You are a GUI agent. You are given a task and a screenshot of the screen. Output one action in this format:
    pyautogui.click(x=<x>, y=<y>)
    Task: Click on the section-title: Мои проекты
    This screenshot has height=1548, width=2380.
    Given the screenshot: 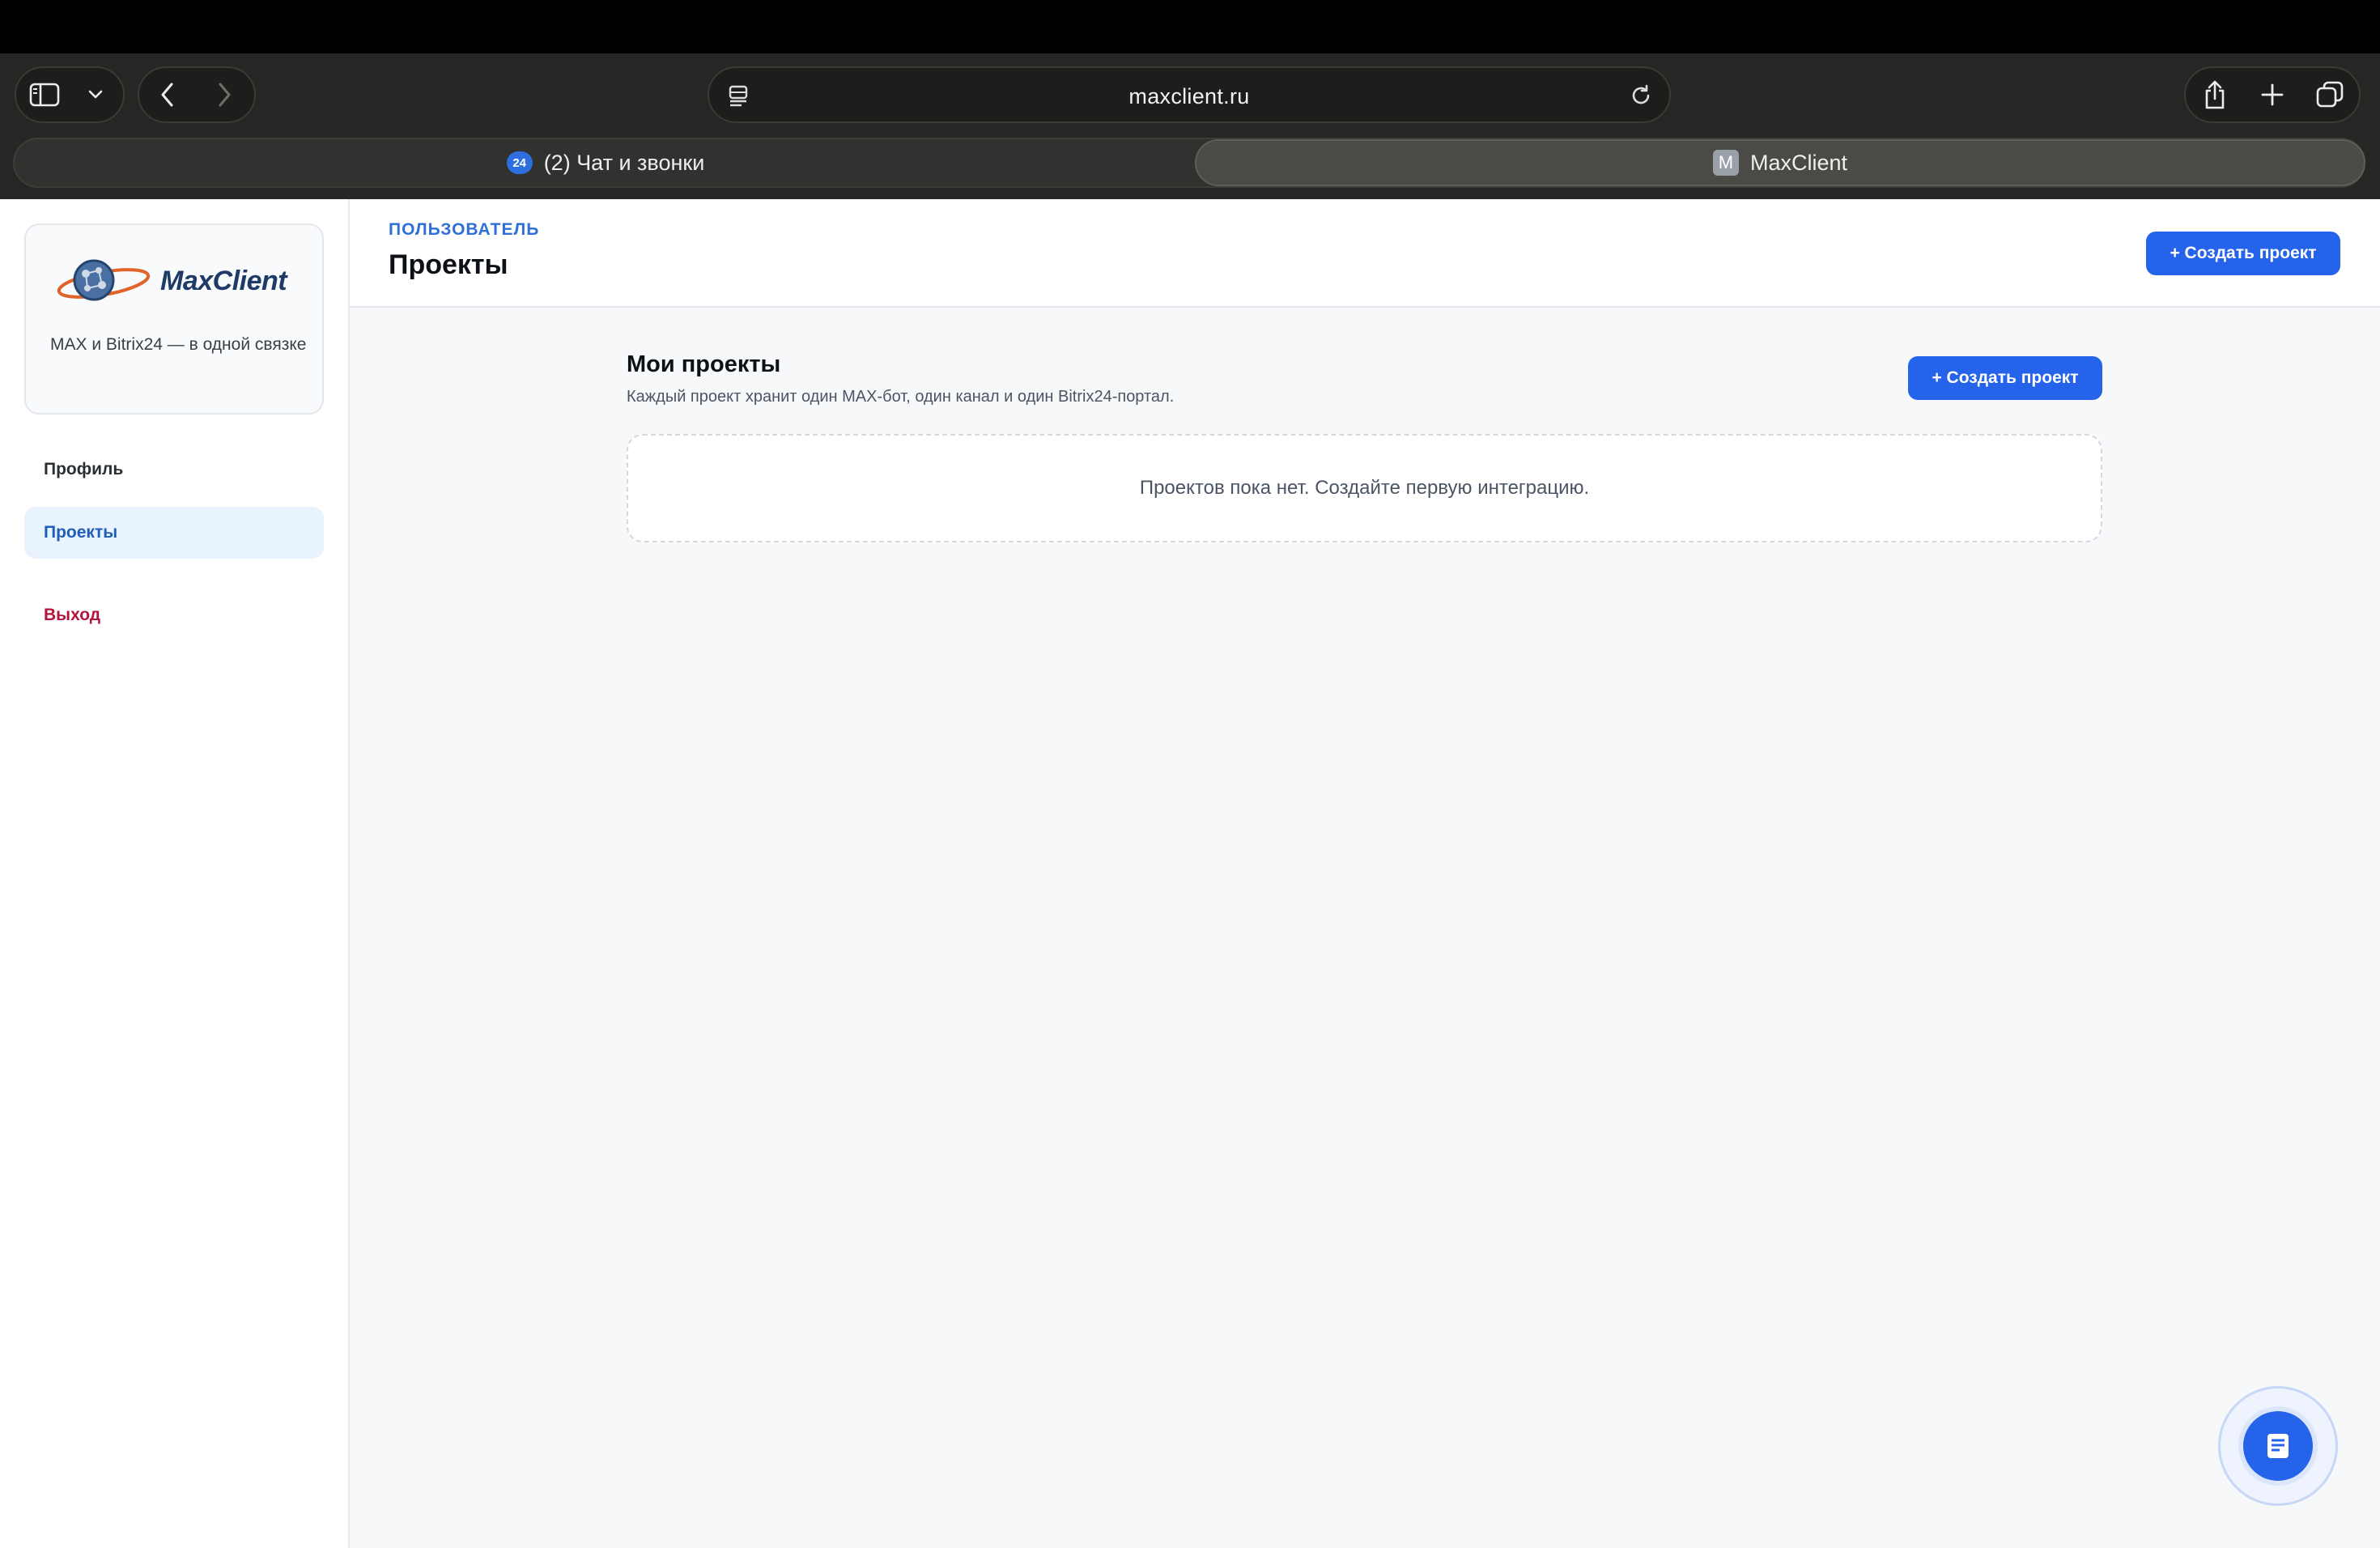 What is the action you would take?
    pyautogui.click(x=704, y=364)
    